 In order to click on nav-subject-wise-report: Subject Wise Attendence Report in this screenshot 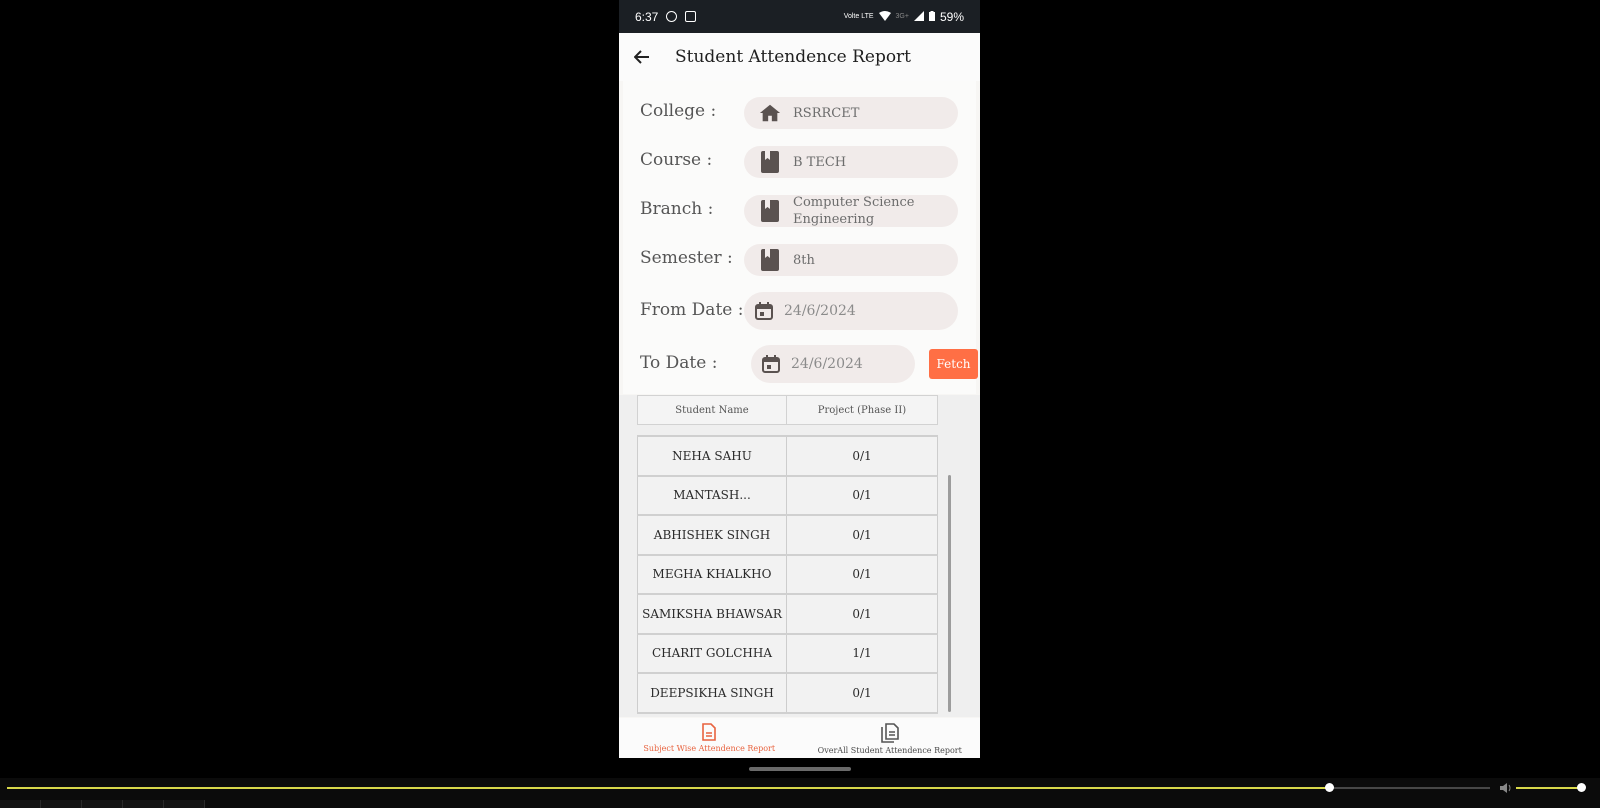, I will do `click(709, 738)`.